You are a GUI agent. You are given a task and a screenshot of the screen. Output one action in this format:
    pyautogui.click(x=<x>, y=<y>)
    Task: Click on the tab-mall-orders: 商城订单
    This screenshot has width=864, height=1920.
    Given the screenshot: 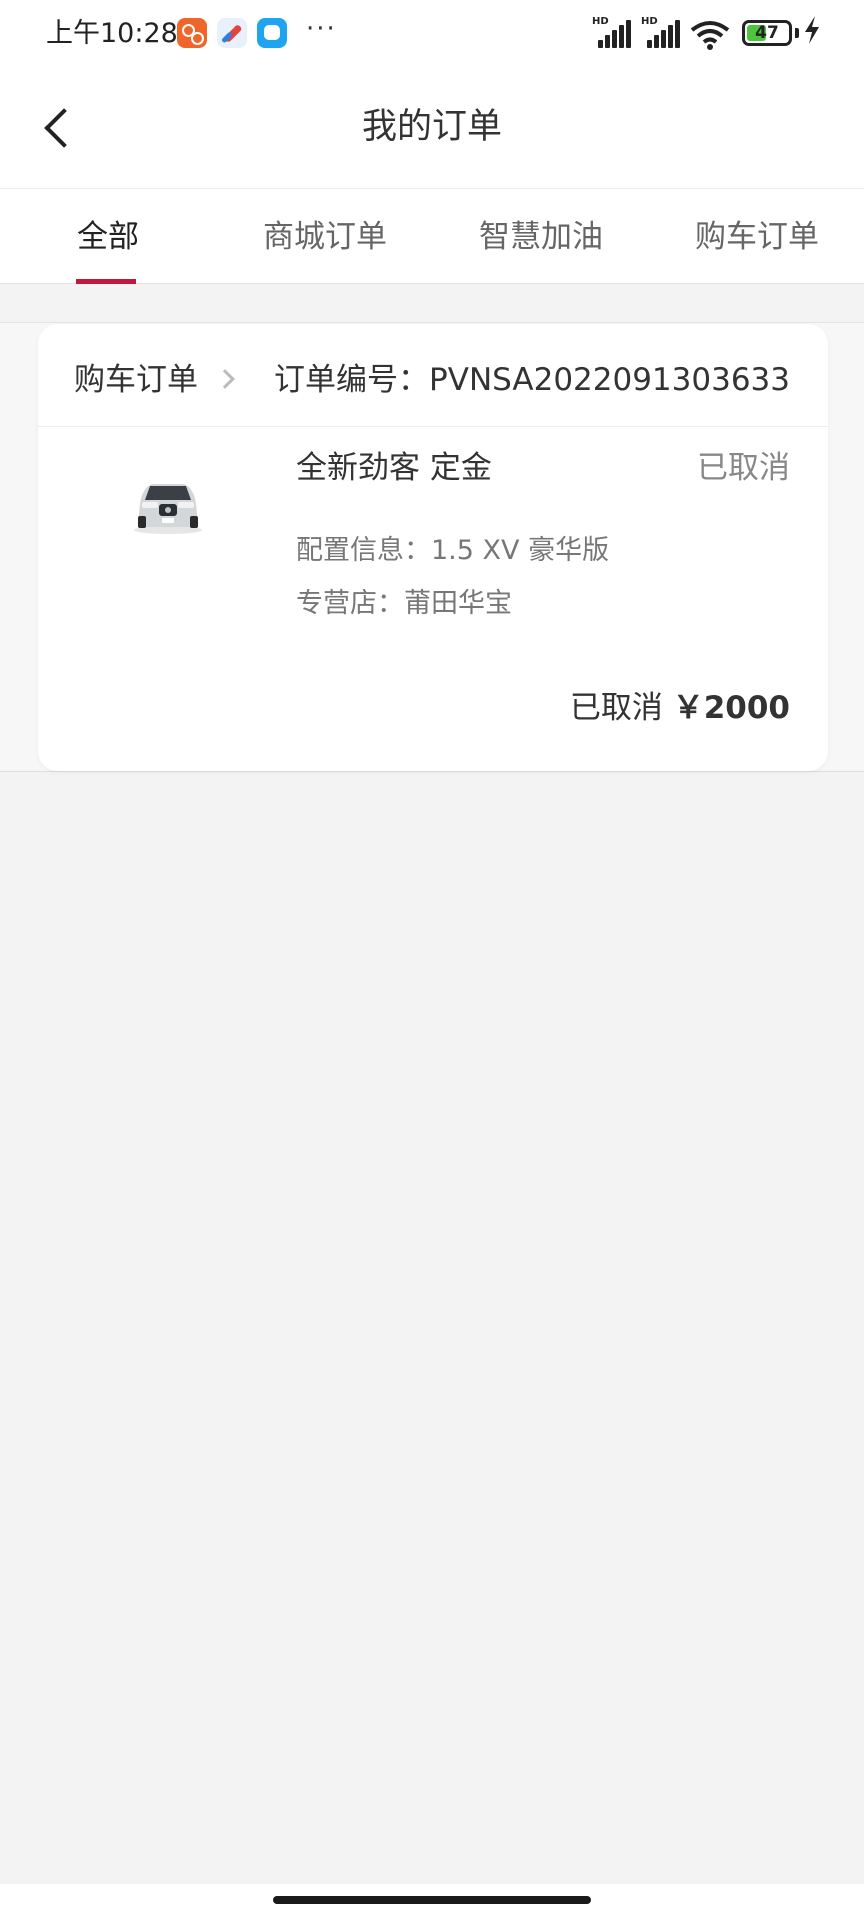 What is the action you would take?
    pyautogui.click(x=325, y=236)
    